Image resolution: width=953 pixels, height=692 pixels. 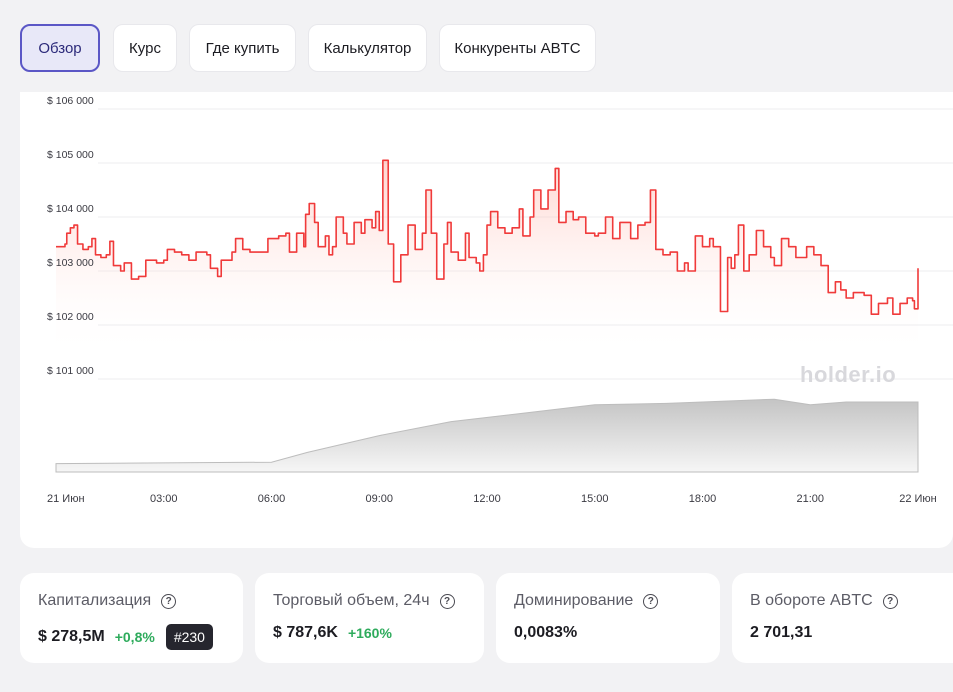 What do you see at coordinates (189, 637) in the screenshot?
I see `rank-badge: #230` at bounding box center [189, 637].